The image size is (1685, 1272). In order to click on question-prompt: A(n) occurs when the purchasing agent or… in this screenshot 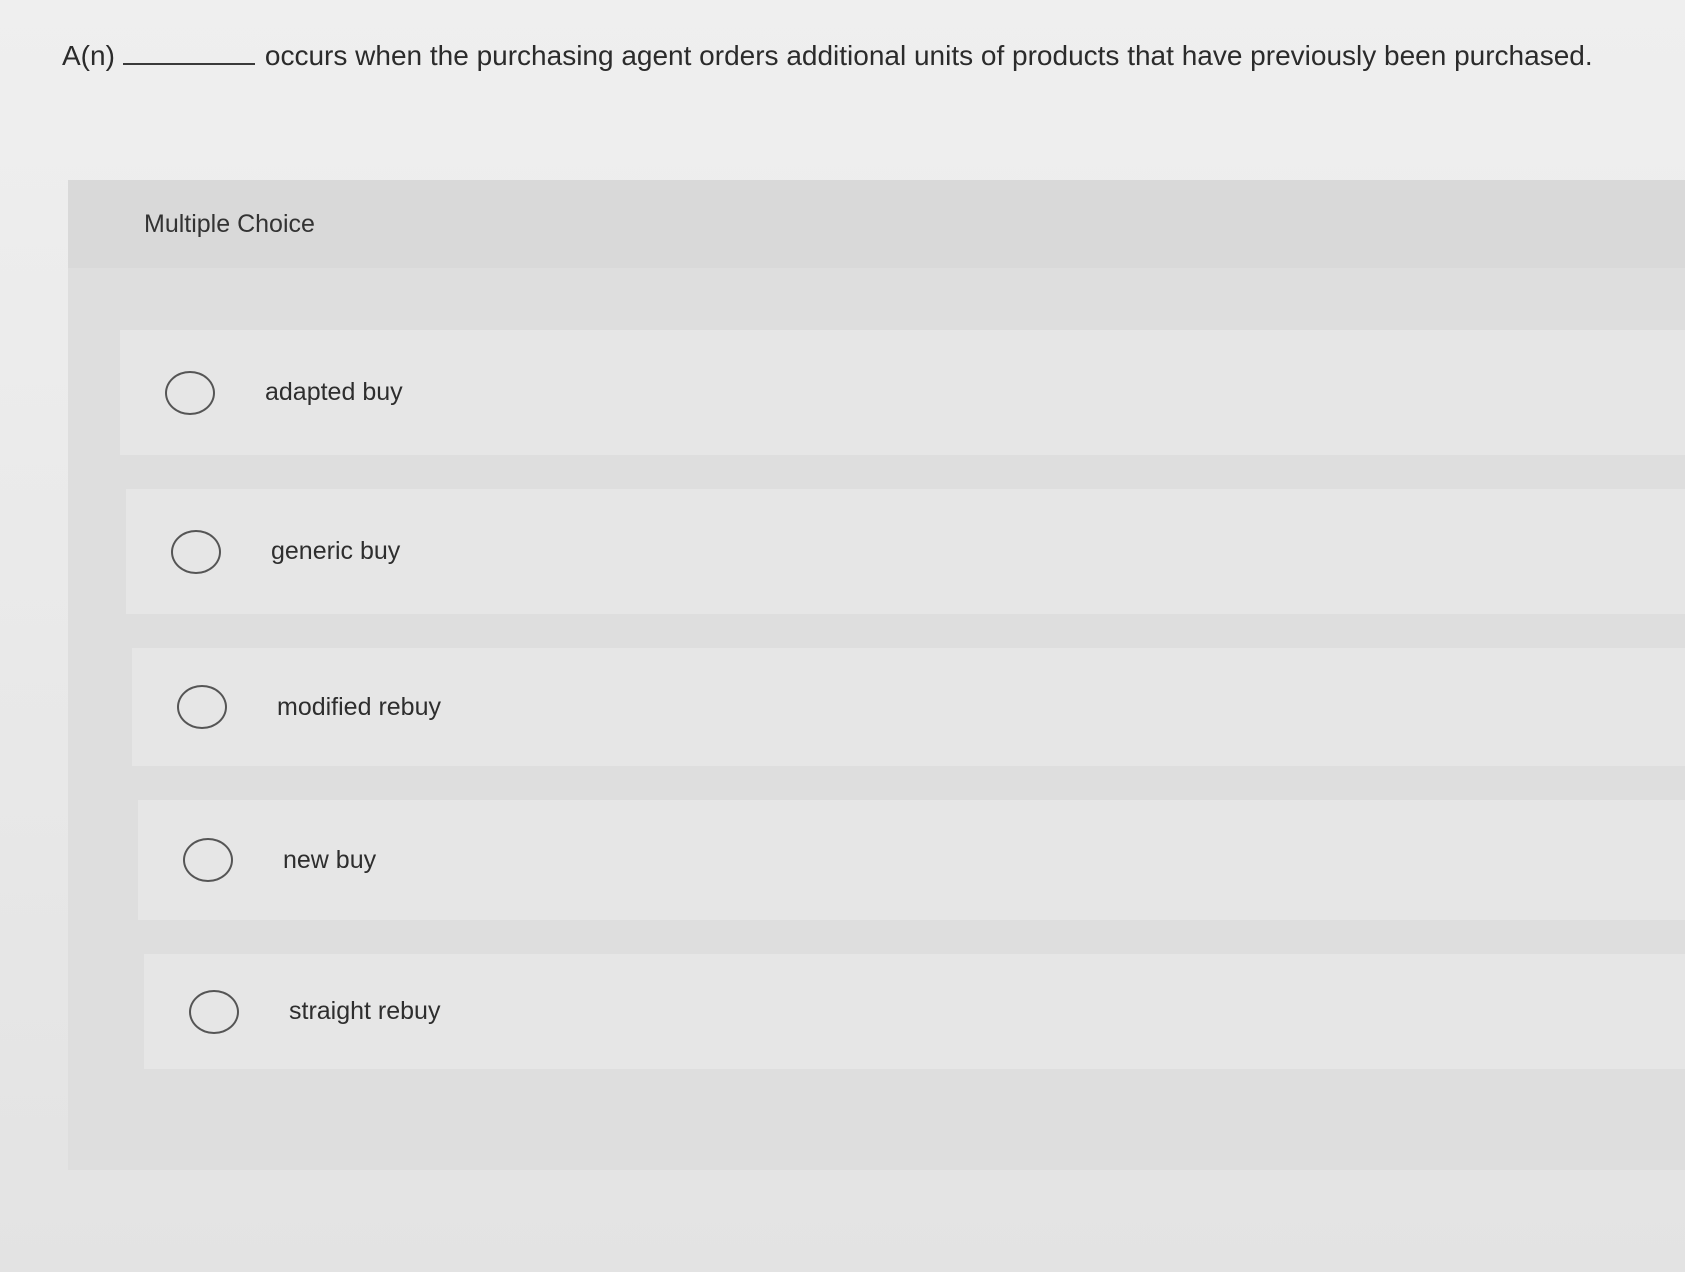, I will do `click(862, 56)`.